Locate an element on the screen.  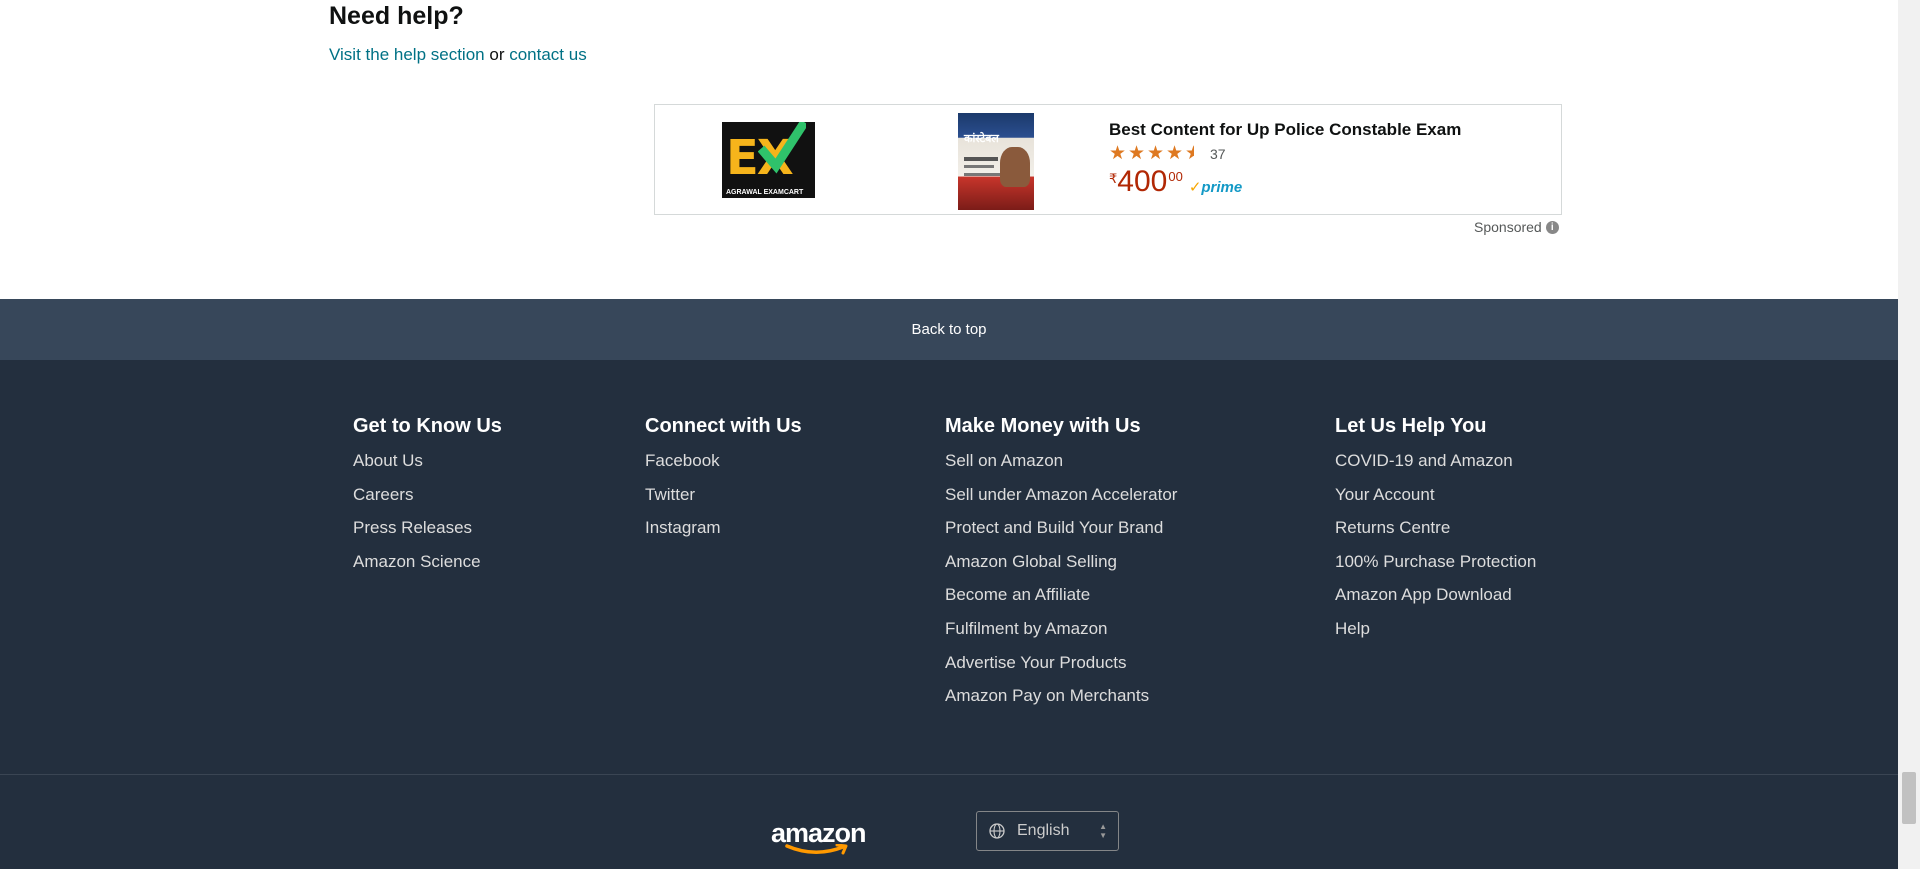
footer-link: Fulfilment by Amazon is located at coordinates (1061, 635).